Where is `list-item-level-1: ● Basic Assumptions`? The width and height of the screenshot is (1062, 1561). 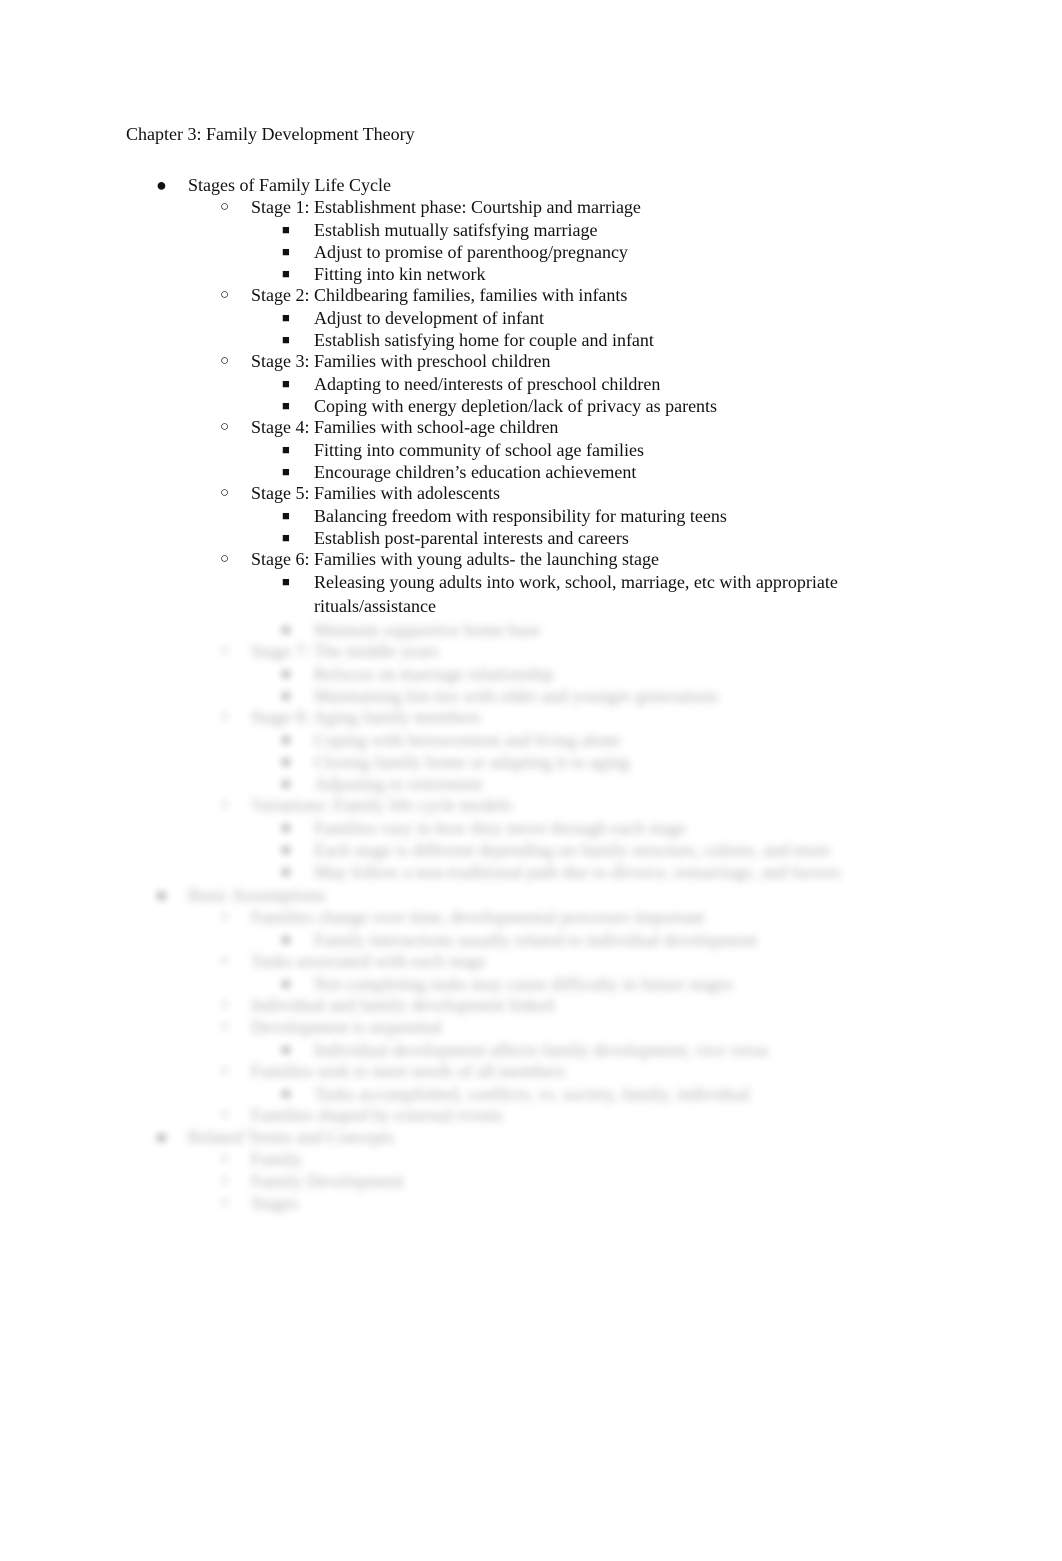
list-item-level-1: ● Basic Assumptions is located at coordinates (531, 895).